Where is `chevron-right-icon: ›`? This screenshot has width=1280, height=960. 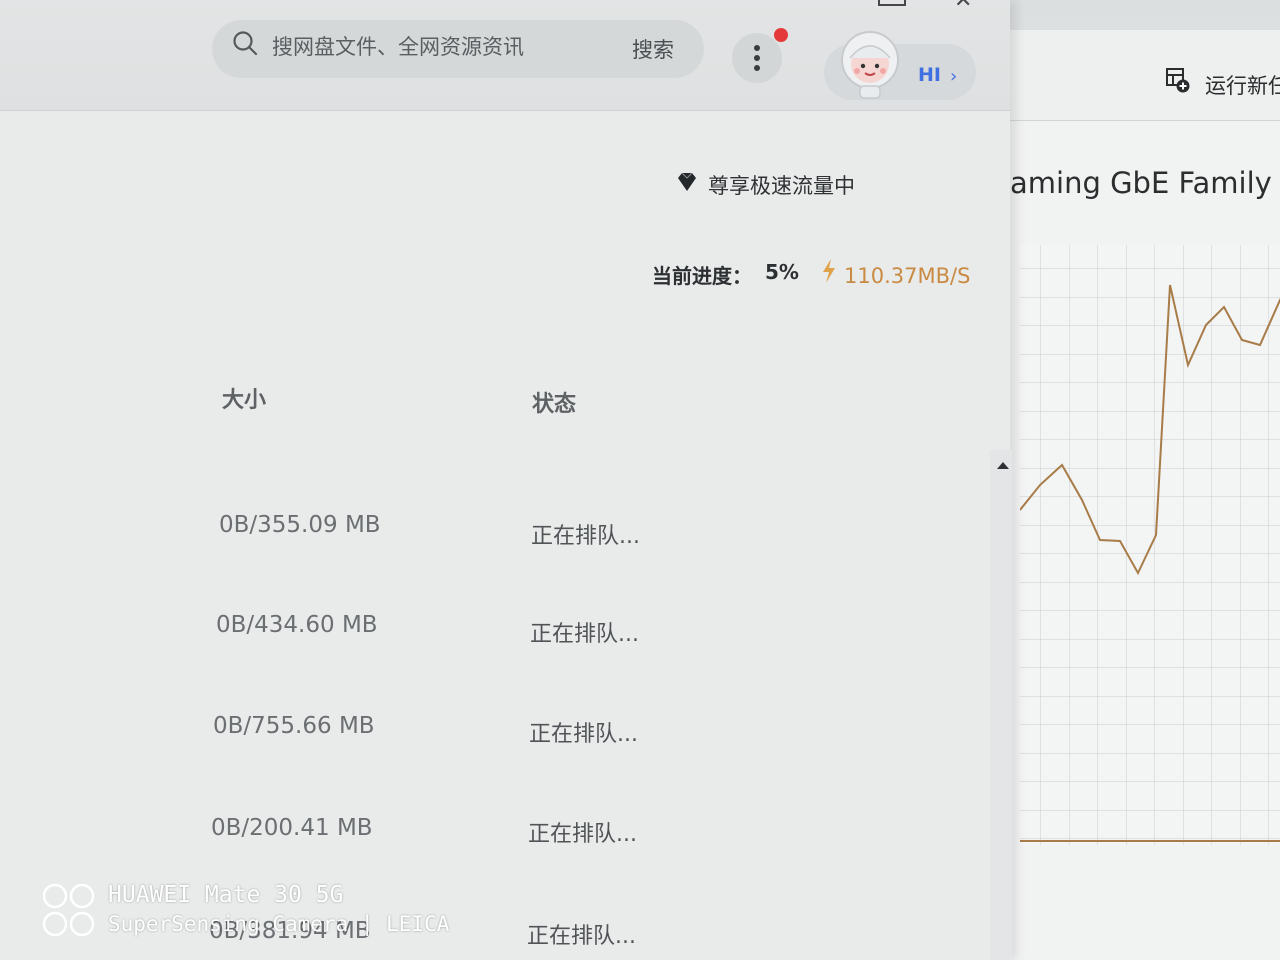 chevron-right-icon: › is located at coordinates (954, 76).